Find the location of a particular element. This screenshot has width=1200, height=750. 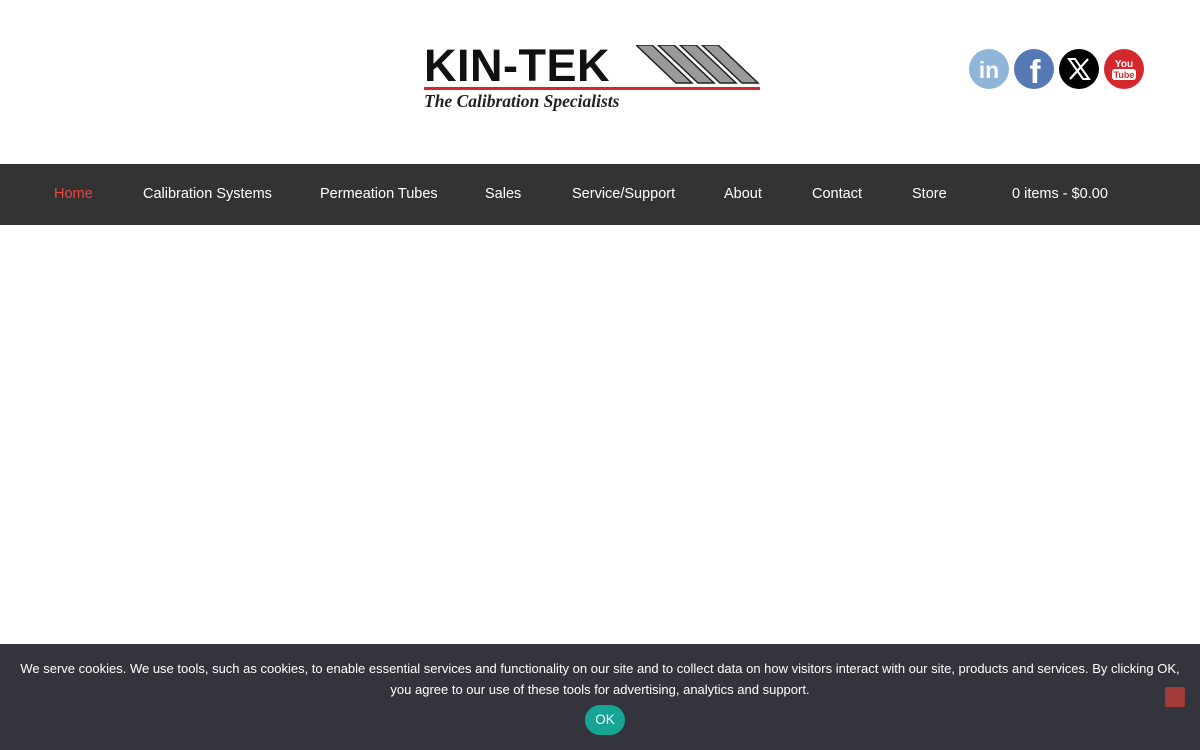

nav-item-home: Home is located at coordinates (73, 194).